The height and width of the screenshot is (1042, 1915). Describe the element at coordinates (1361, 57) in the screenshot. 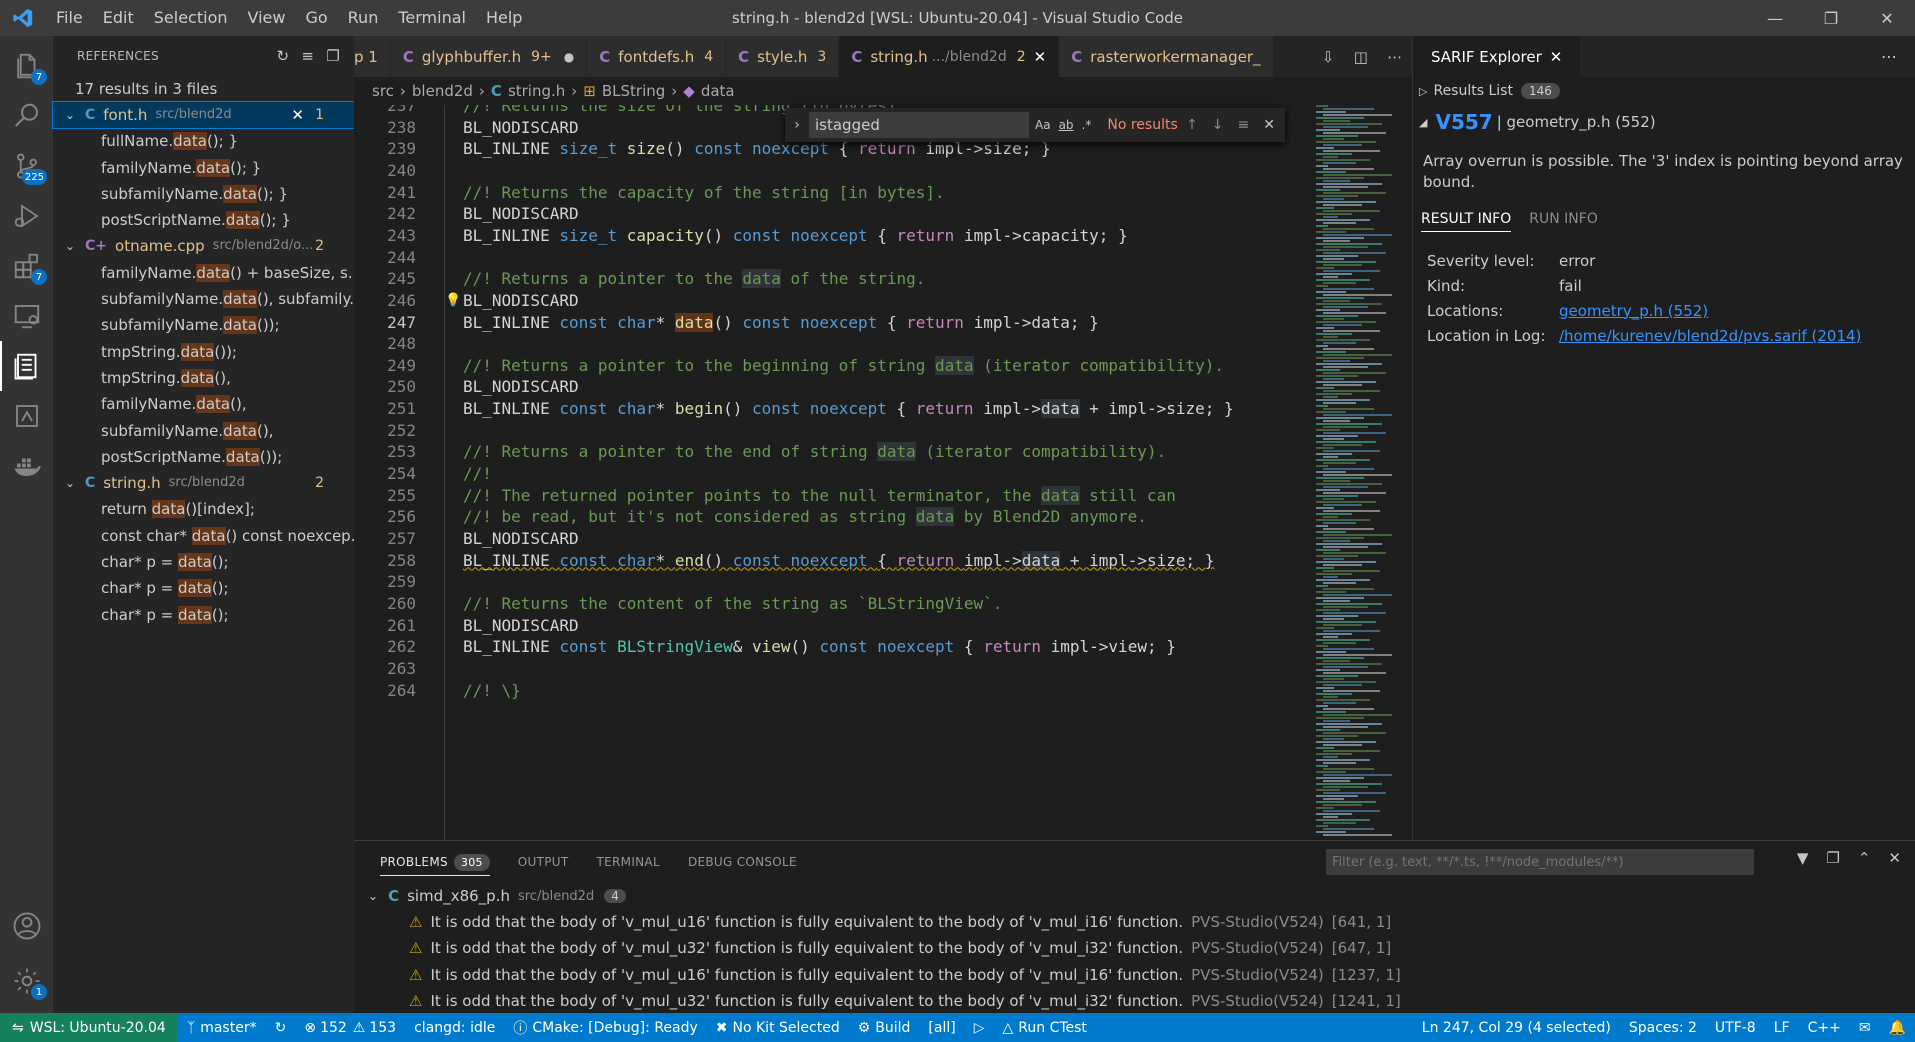

I see `split-editor-icon: ◫` at that location.